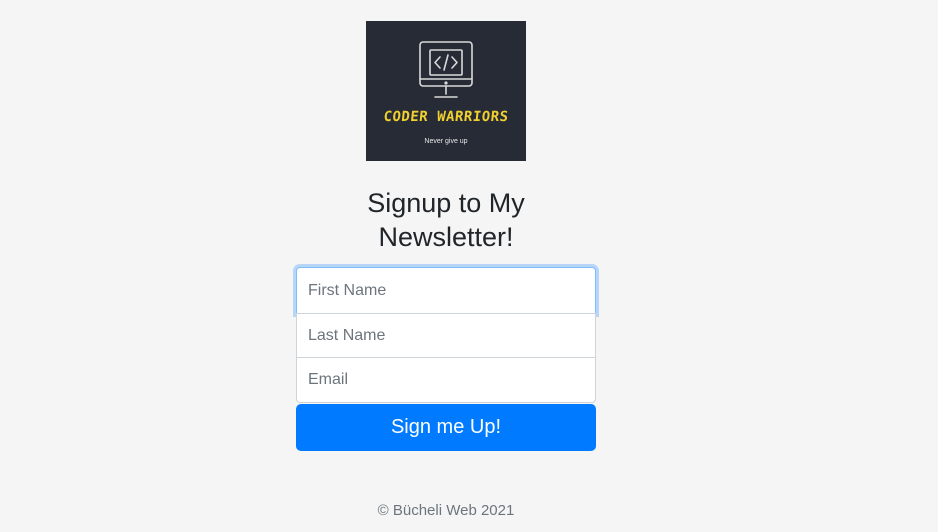 This screenshot has height=532, width=938. What do you see at coordinates (446, 117) in the screenshot?
I see `logo-name: CODER WARRIORS` at bounding box center [446, 117].